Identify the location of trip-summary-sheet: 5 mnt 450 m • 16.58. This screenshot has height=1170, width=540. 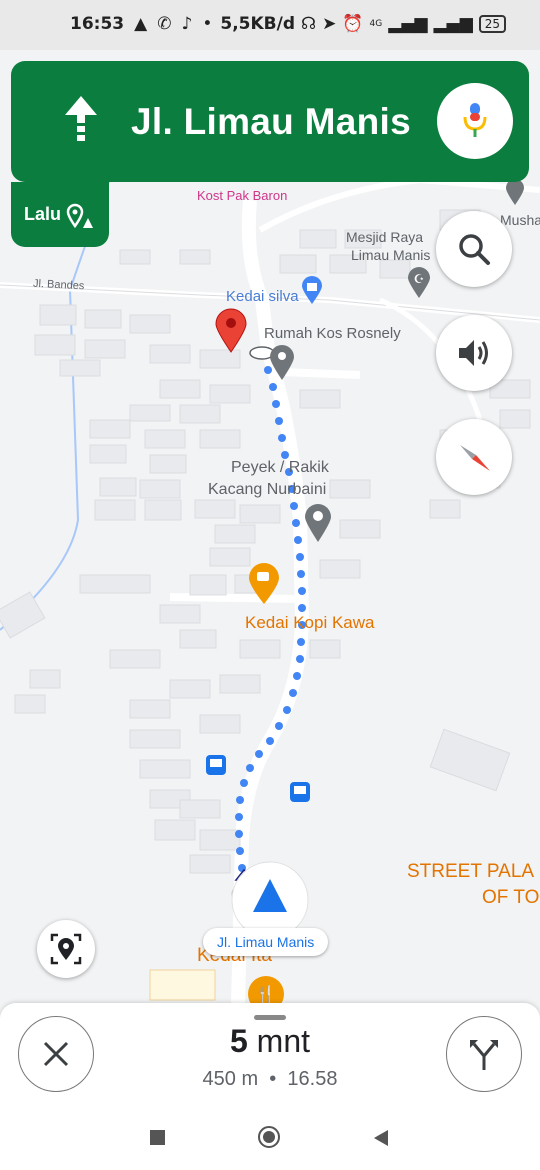
(270, 1054).